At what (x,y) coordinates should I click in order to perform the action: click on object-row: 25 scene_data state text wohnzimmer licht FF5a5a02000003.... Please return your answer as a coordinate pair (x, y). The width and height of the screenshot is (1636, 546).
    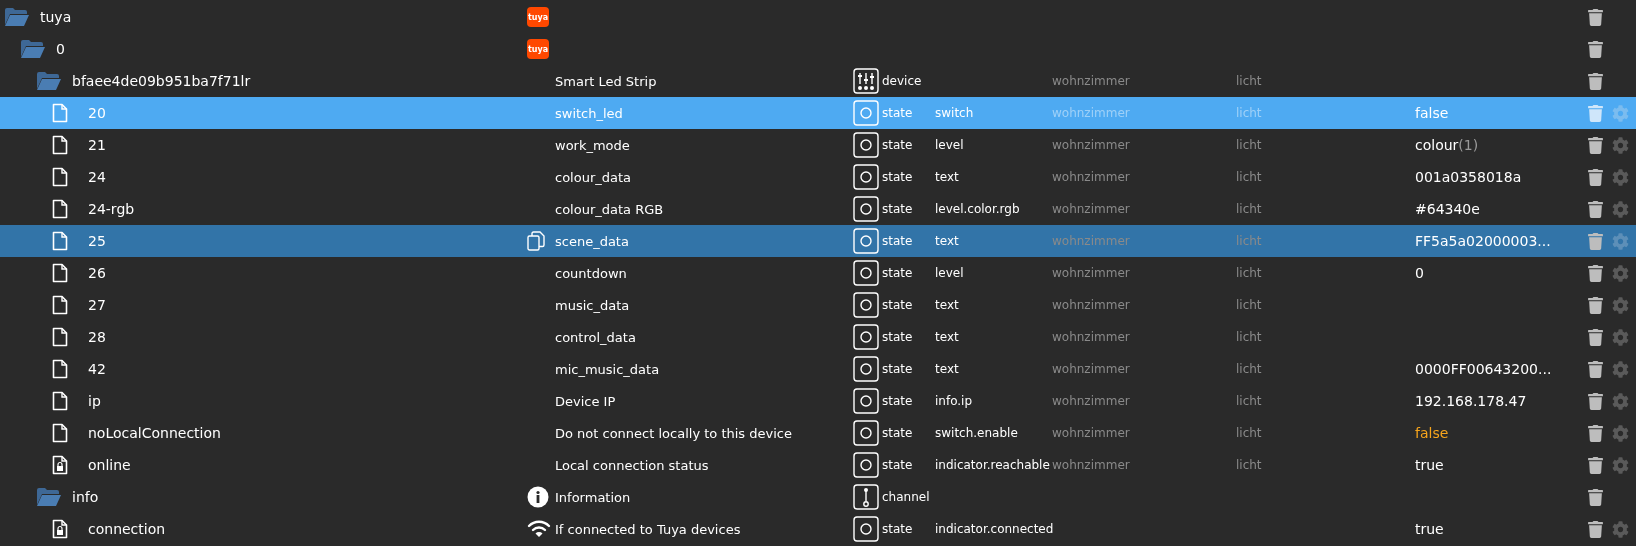
    Looking at the image, I should click on (818, 241).